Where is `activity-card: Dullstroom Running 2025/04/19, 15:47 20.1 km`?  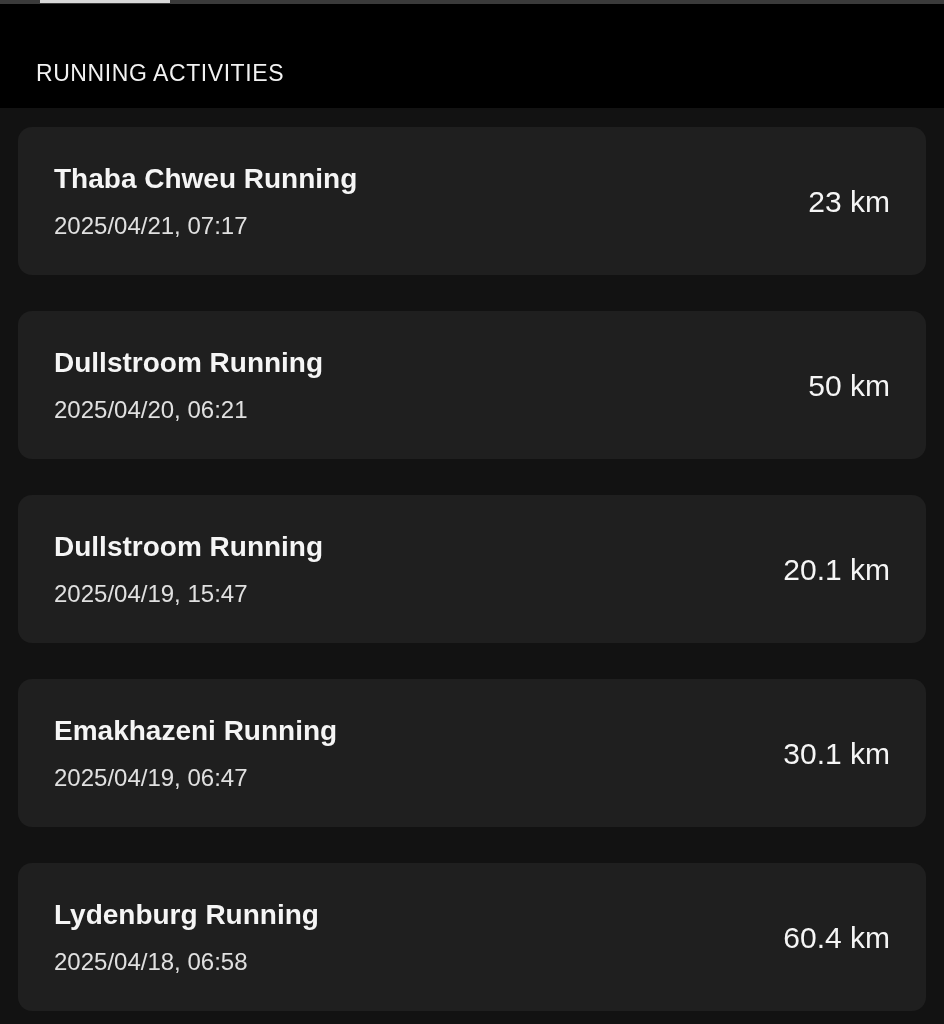 activity-card: Dullstroom Running 2025/04/19, 15:47 20.1 km is located at coordinates (472, 569).